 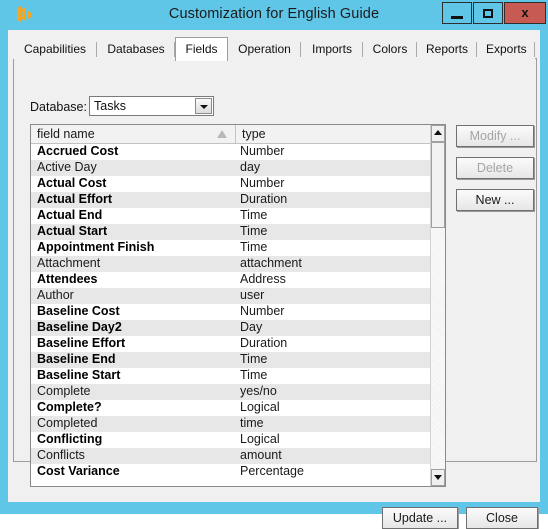 I want to click on cell-type: attachment, so click(x=271, y=263).